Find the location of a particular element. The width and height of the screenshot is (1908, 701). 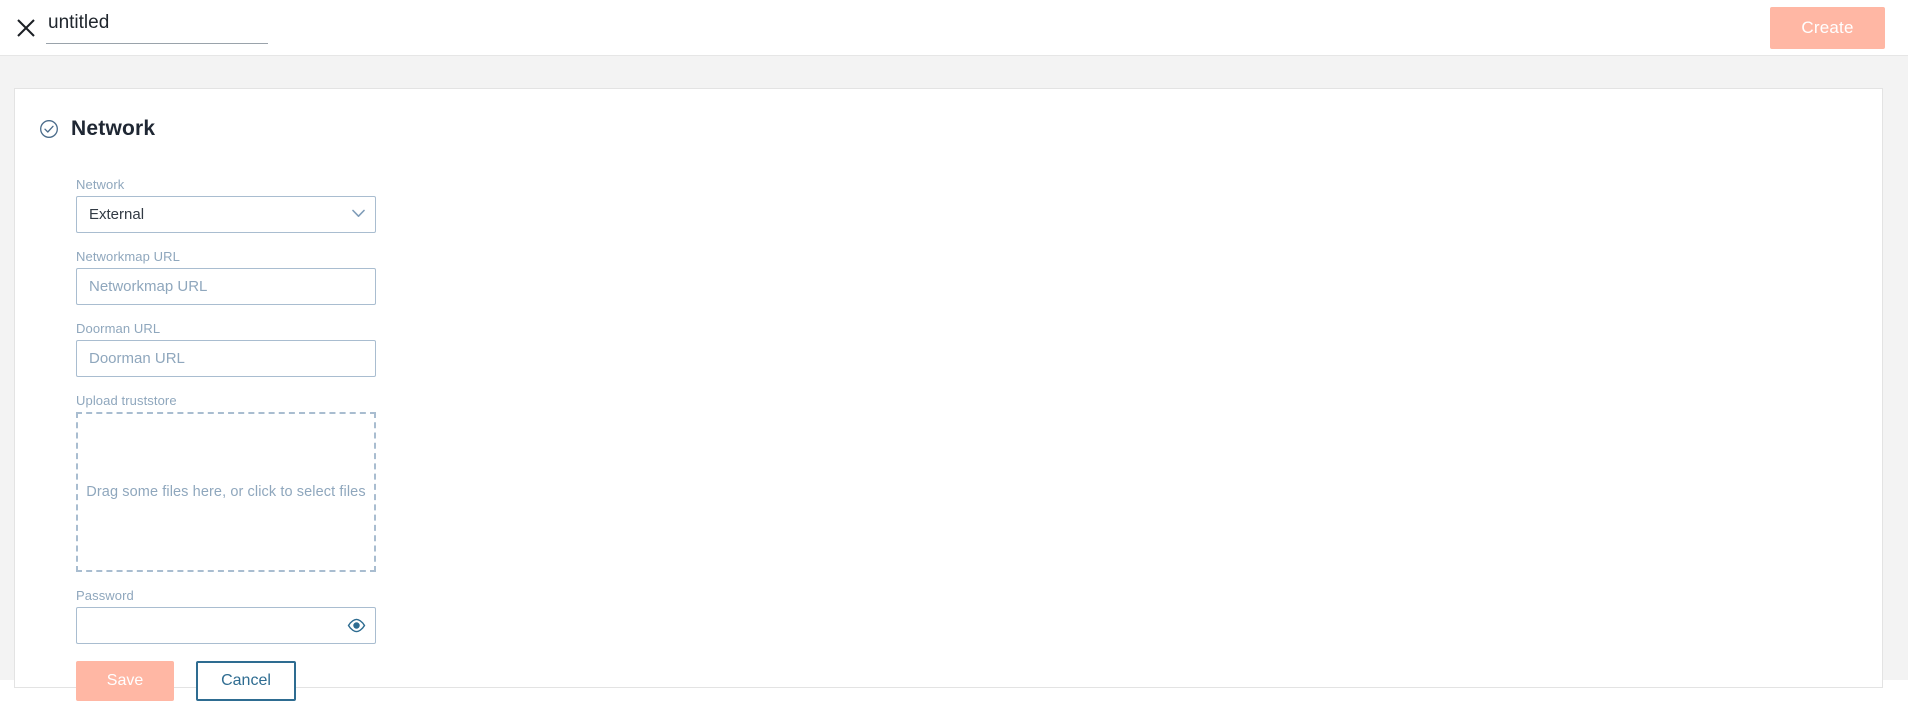

field-label-networkmap-url: Networkmap URL is located at coordinates (128, 256).